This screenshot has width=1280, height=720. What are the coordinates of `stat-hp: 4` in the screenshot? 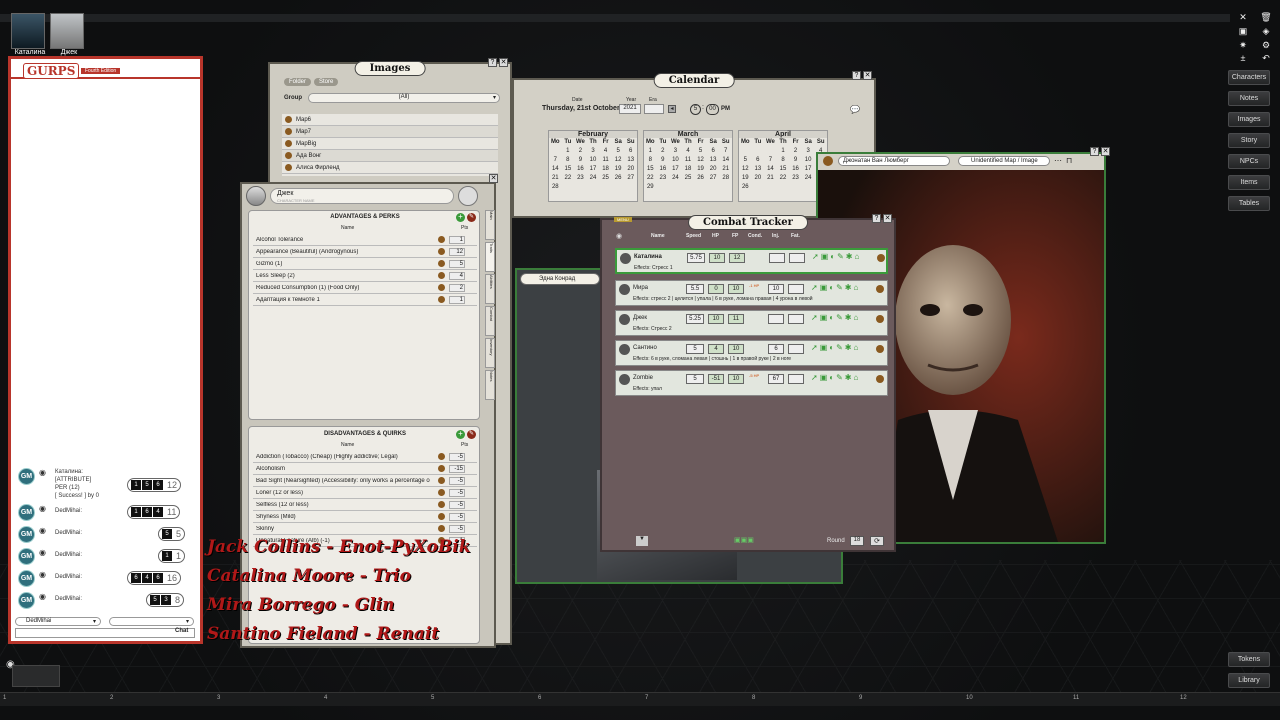 It's located at (716, 349).